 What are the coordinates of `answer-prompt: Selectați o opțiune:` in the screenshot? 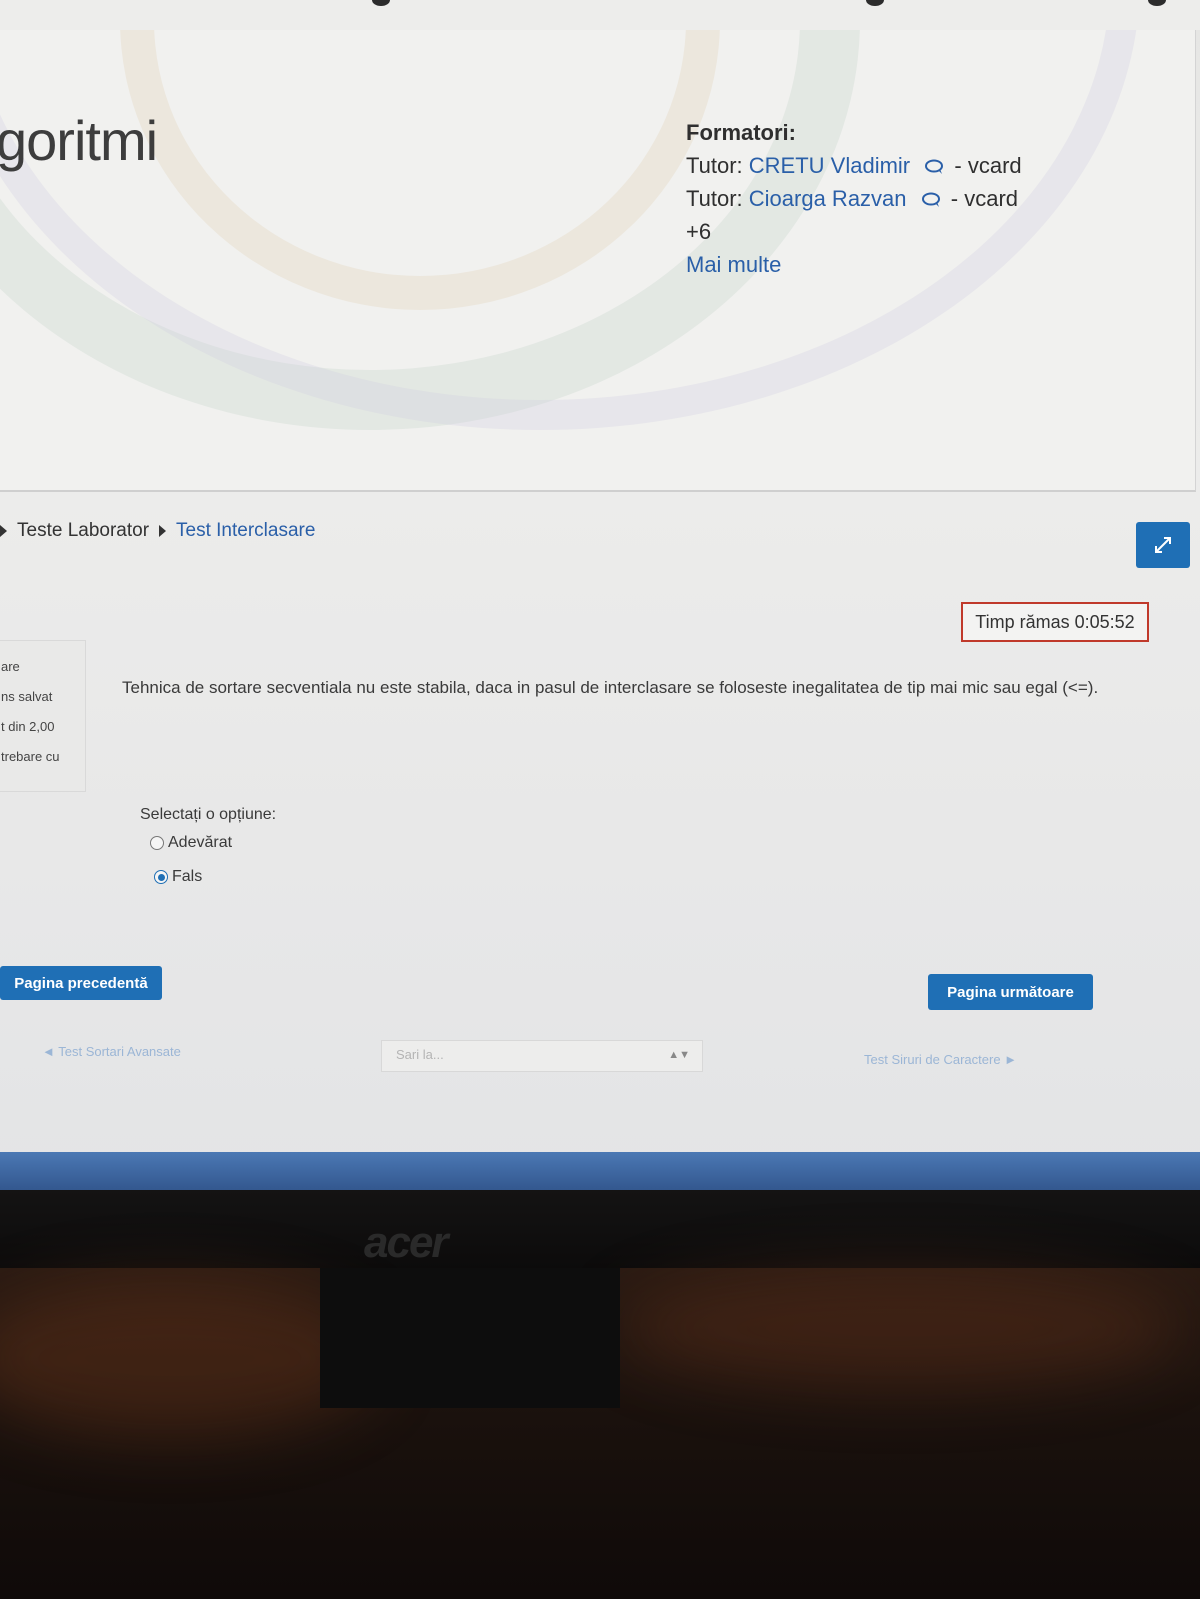 It's located at (208, 814).